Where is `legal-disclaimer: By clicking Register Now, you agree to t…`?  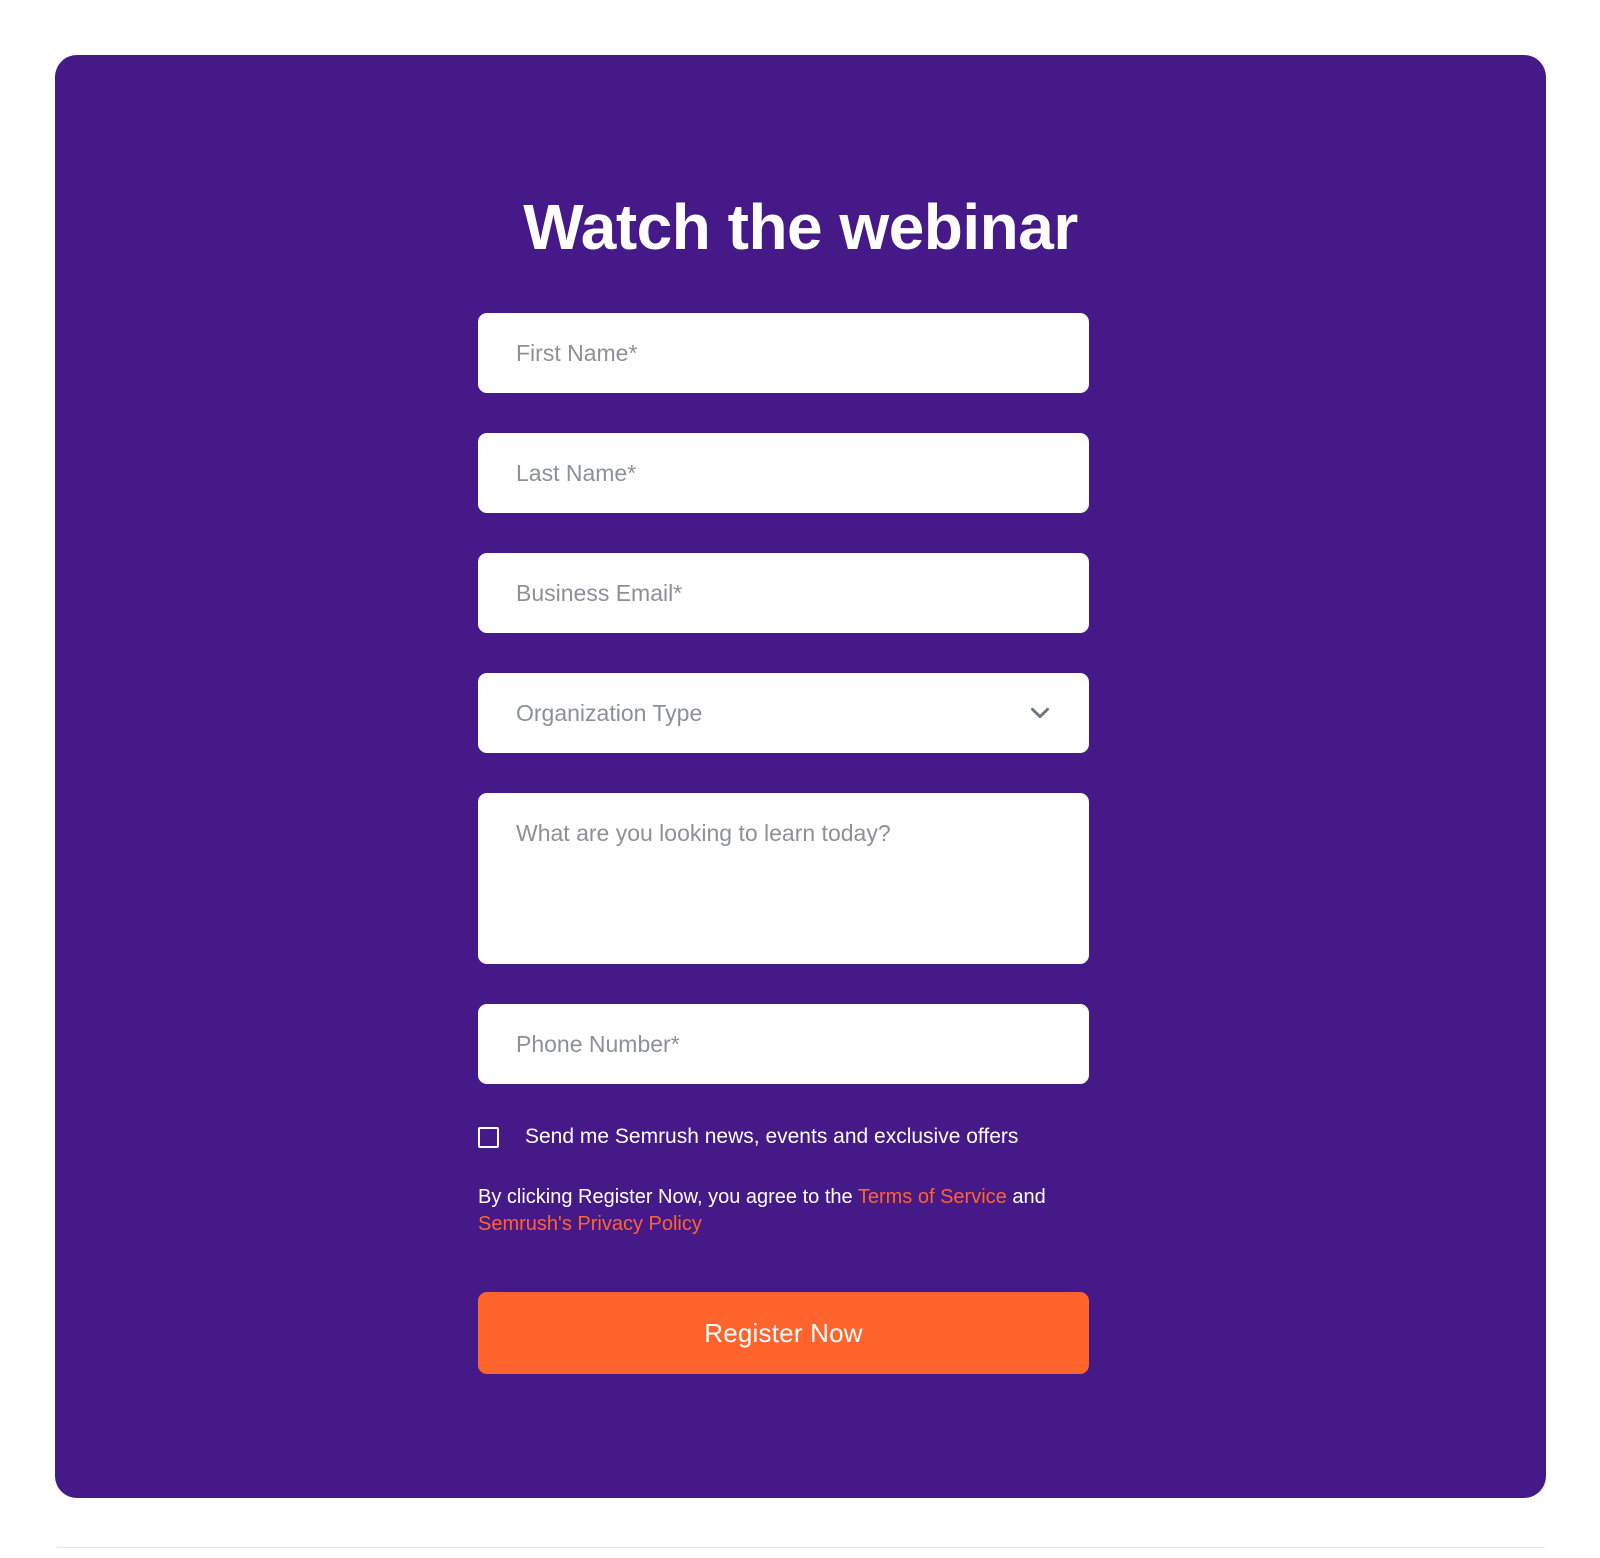
legal-disclaimer: By clicking Register Now, you agree to t… is located at coordinates (778, 1211).